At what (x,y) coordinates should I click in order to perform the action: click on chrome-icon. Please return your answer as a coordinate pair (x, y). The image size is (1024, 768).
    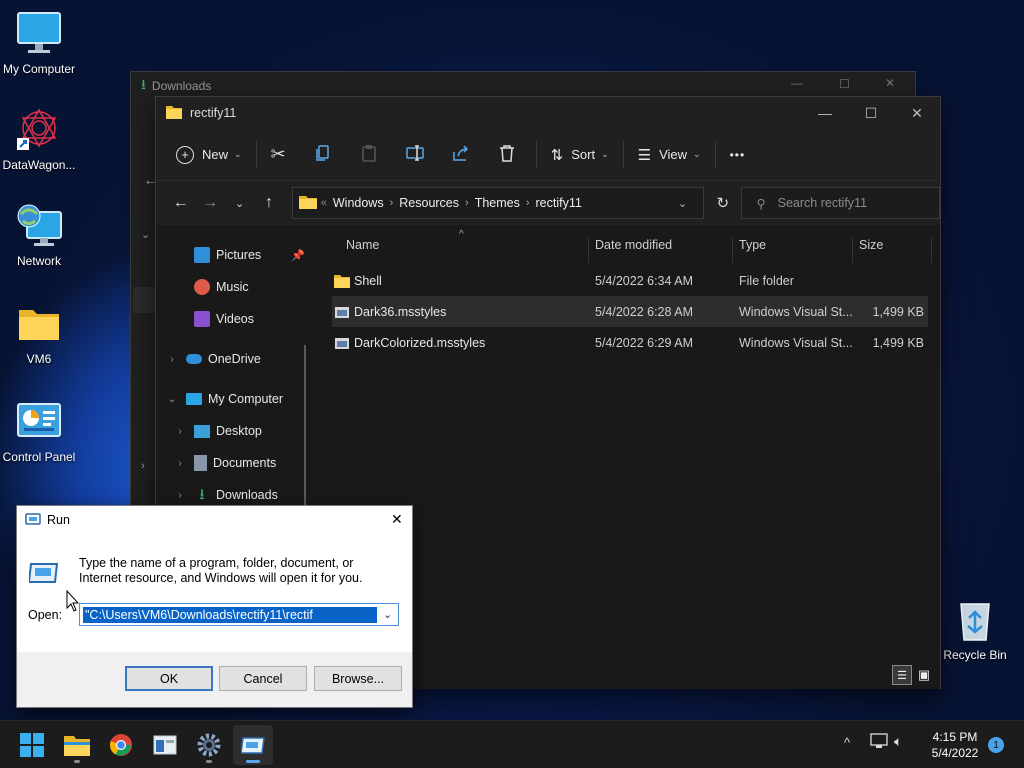
    Looking at the image, I should click on (121, 745).